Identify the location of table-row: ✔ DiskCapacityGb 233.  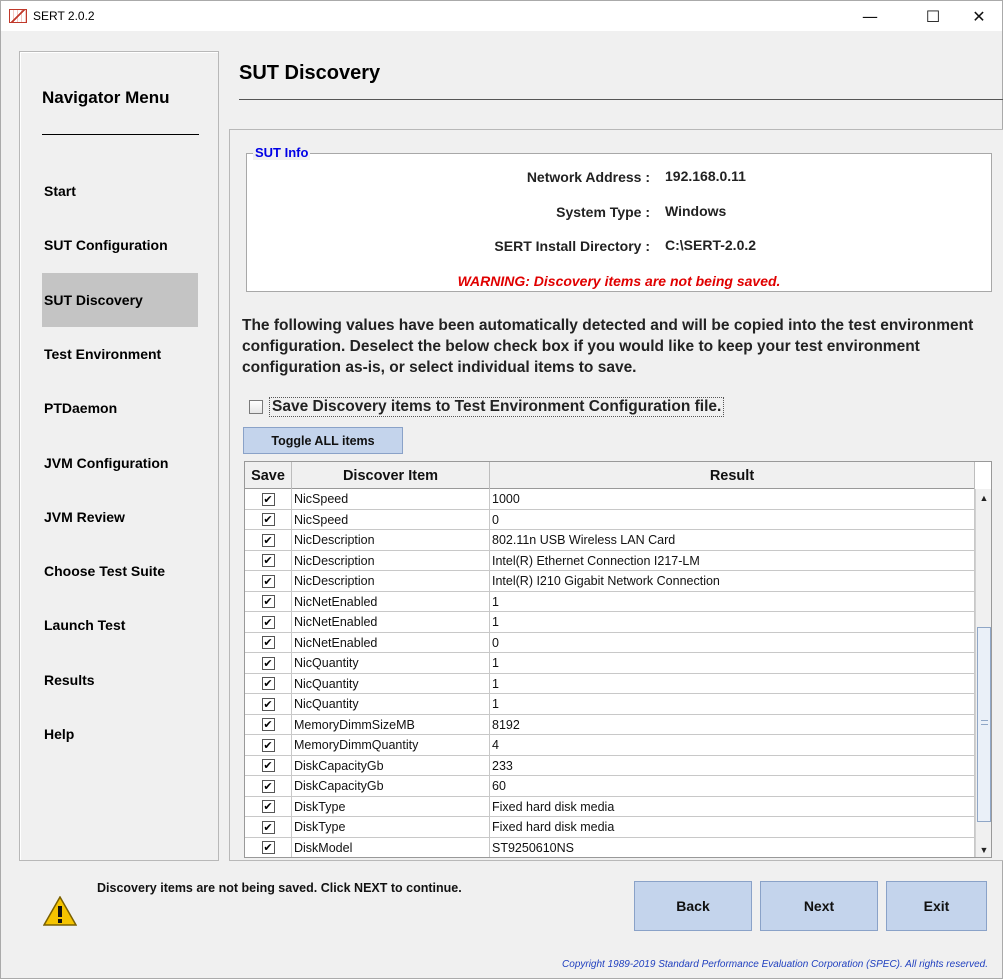
(610, 765).